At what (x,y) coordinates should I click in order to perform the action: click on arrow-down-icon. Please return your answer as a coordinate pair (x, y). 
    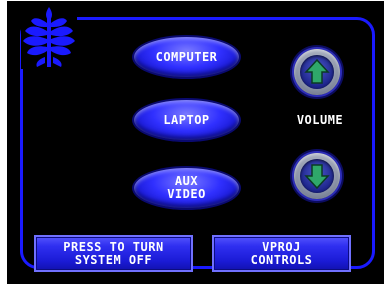
    Looking at the image, I should click on (317, 177).